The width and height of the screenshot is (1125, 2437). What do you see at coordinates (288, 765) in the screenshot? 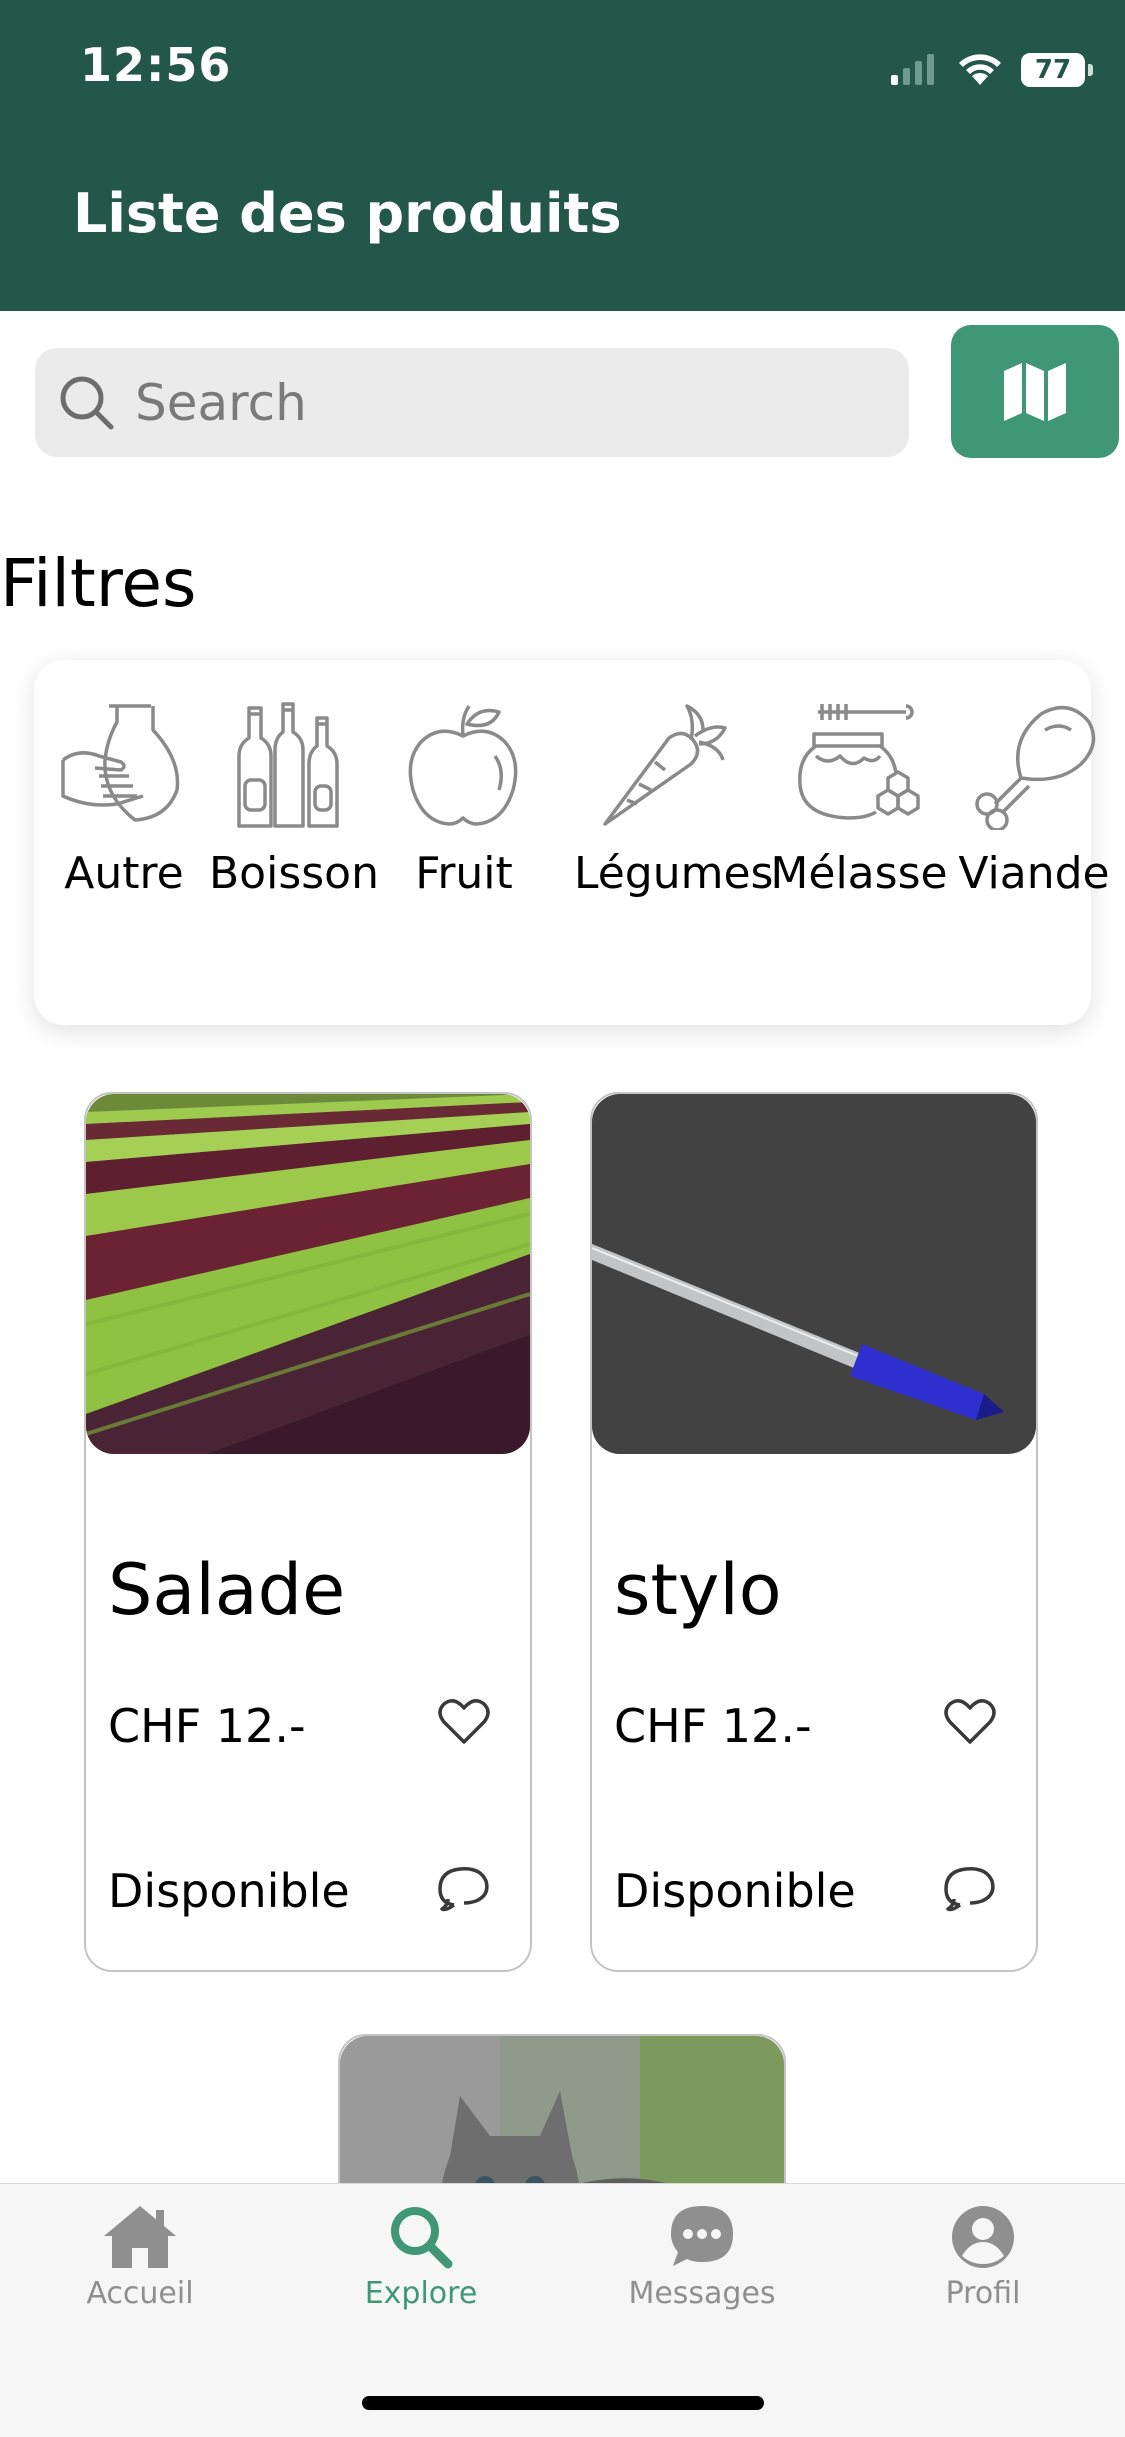
I see `bottles-icon` at bounding box center [288, 765].